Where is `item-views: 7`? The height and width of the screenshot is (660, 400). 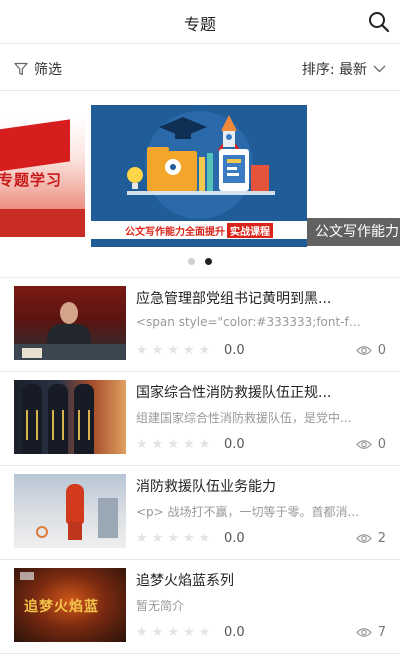 item-views: 7 is located at coordinates (370, 632).